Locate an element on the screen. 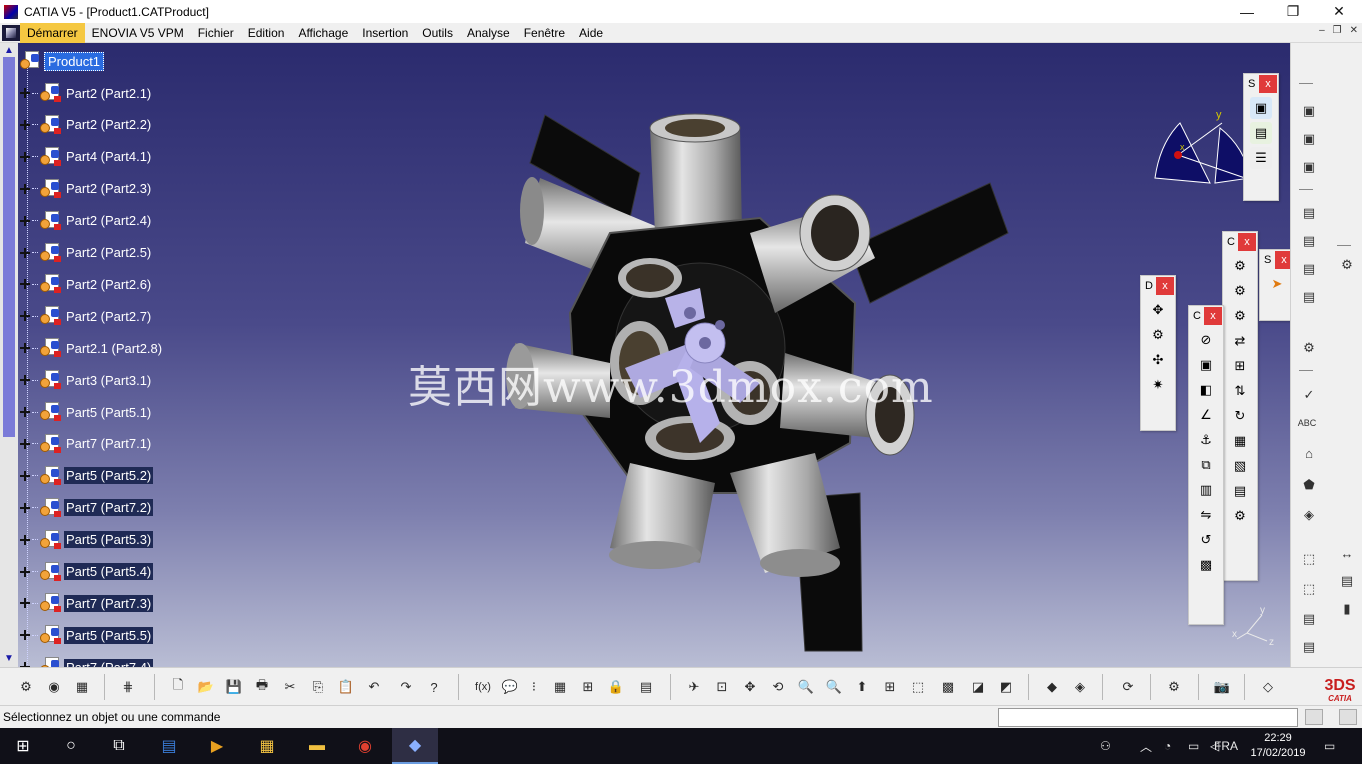 The width and height of the screenshot is (1362, 764). pan-icon: ✥ is located at coordinates (750, 687).